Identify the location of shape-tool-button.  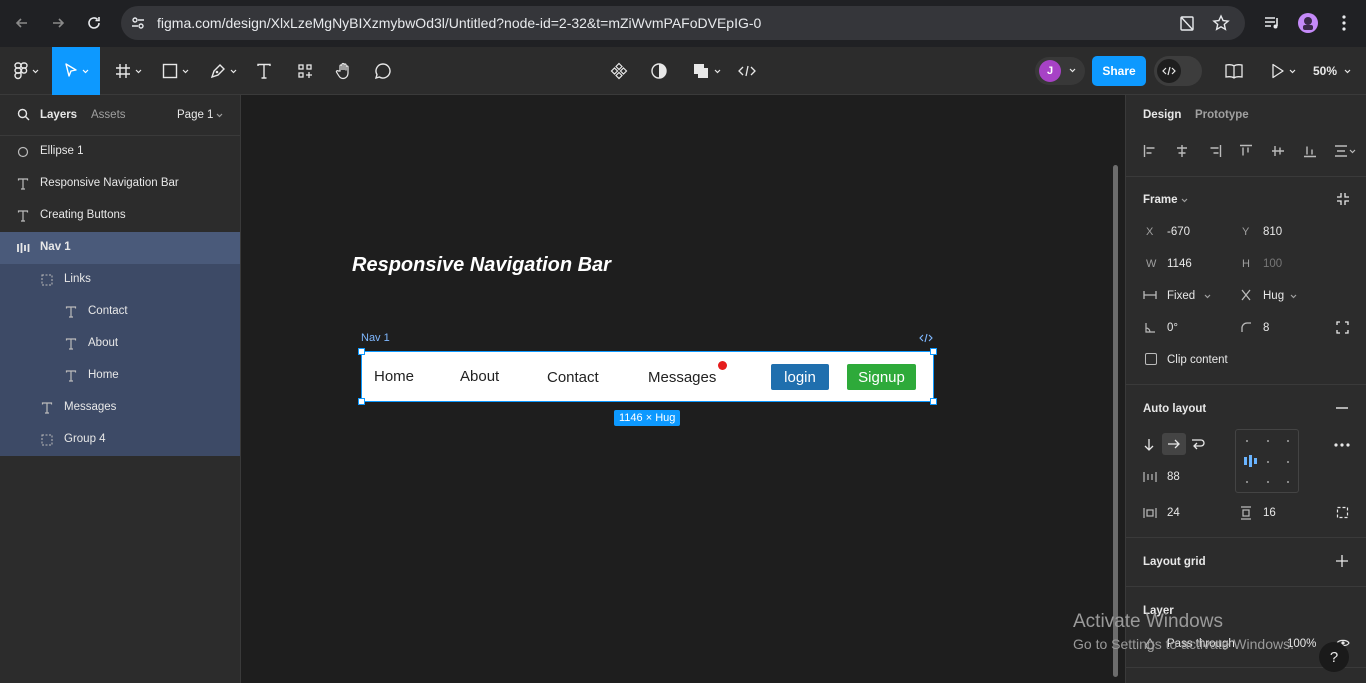
(175, 71).